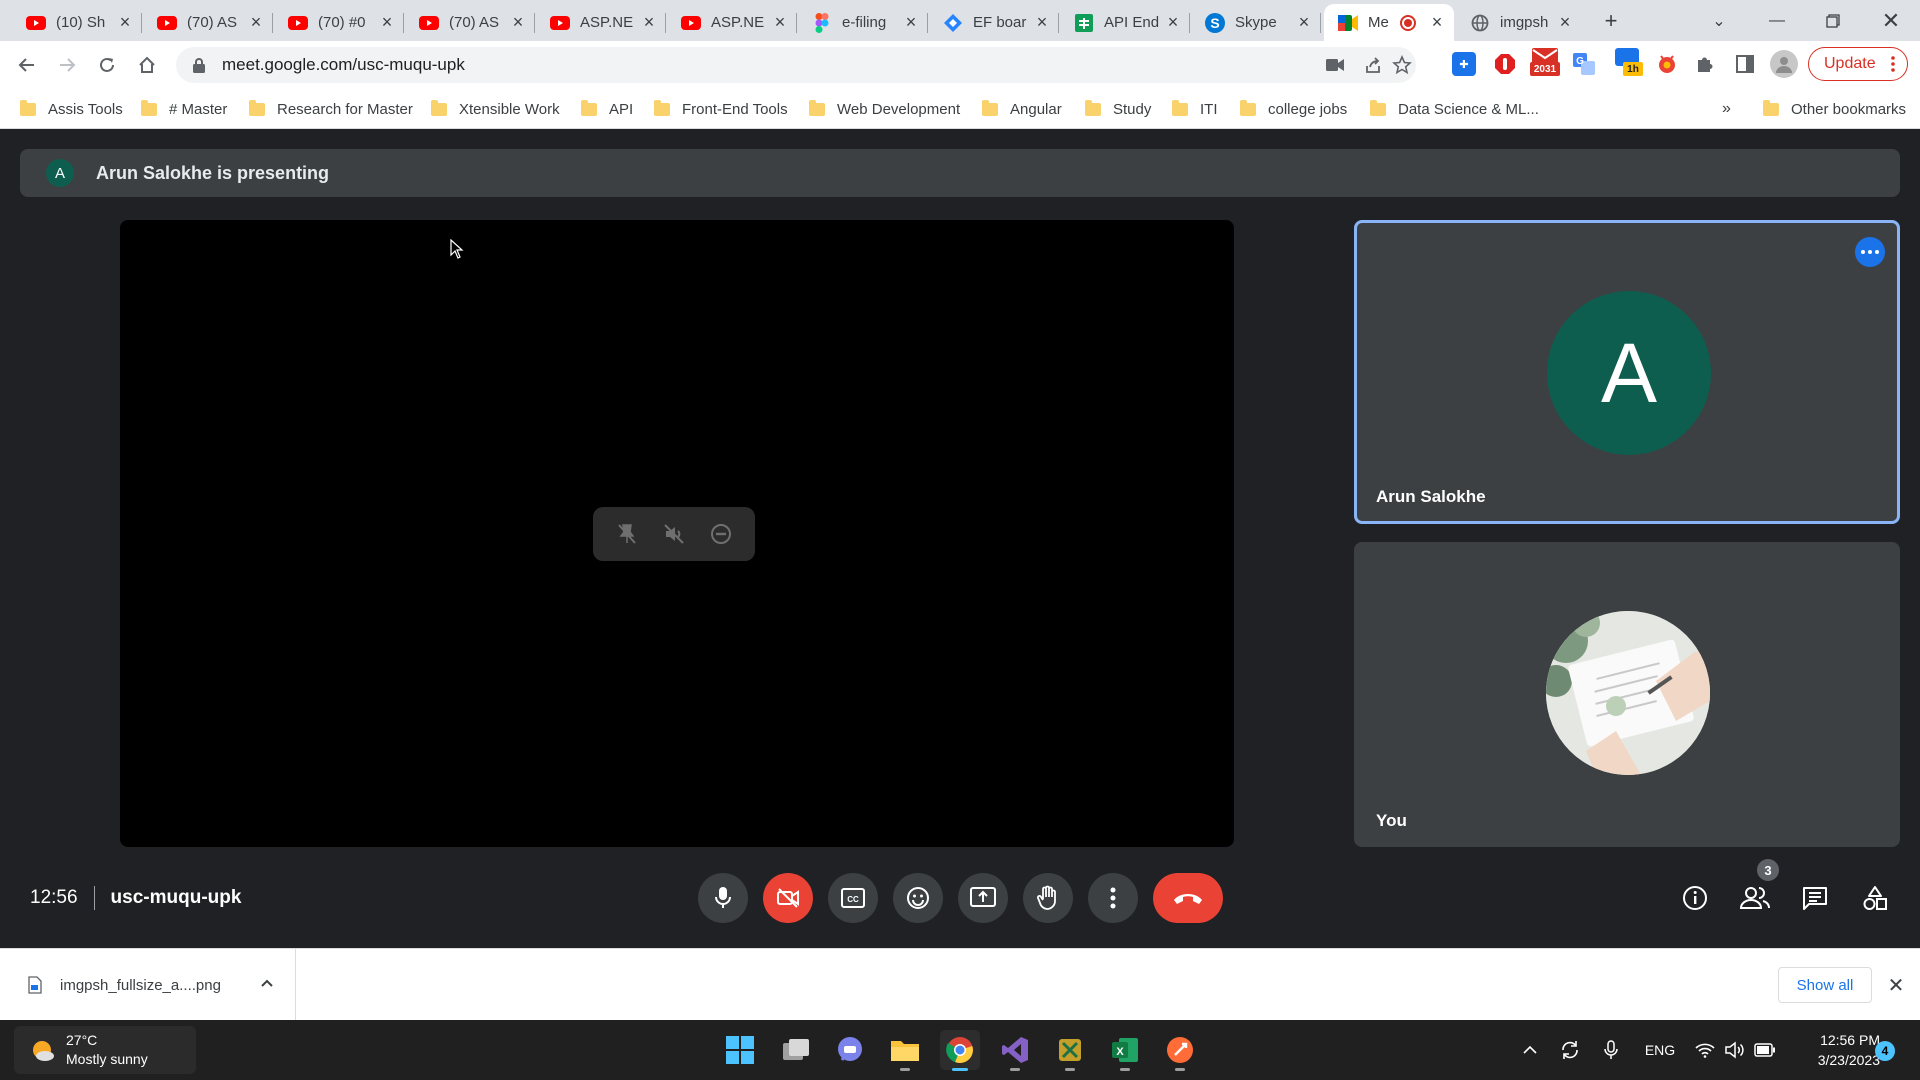 The width and height of the screenshot is (1920, 1080). I want to click on adblock-icon, so click(1505, 64).